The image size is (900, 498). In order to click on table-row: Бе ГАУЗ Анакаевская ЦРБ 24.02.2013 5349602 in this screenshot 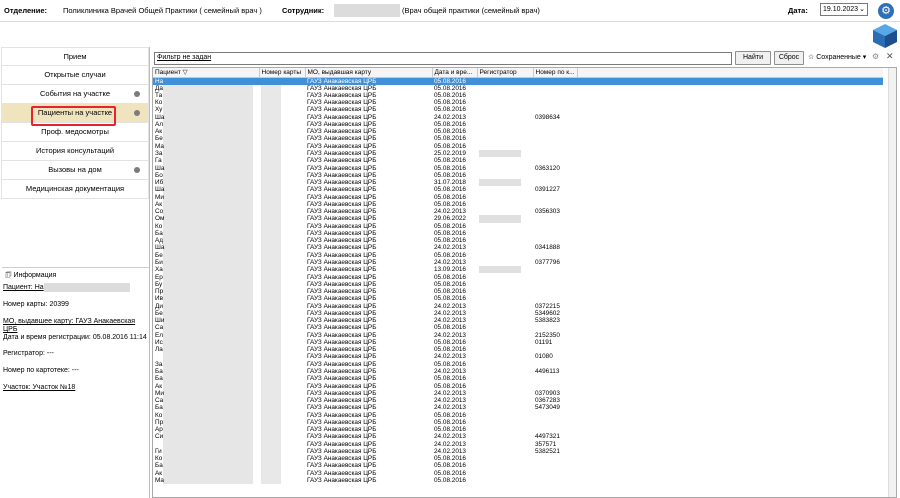, I will do `click(518, 313)`.